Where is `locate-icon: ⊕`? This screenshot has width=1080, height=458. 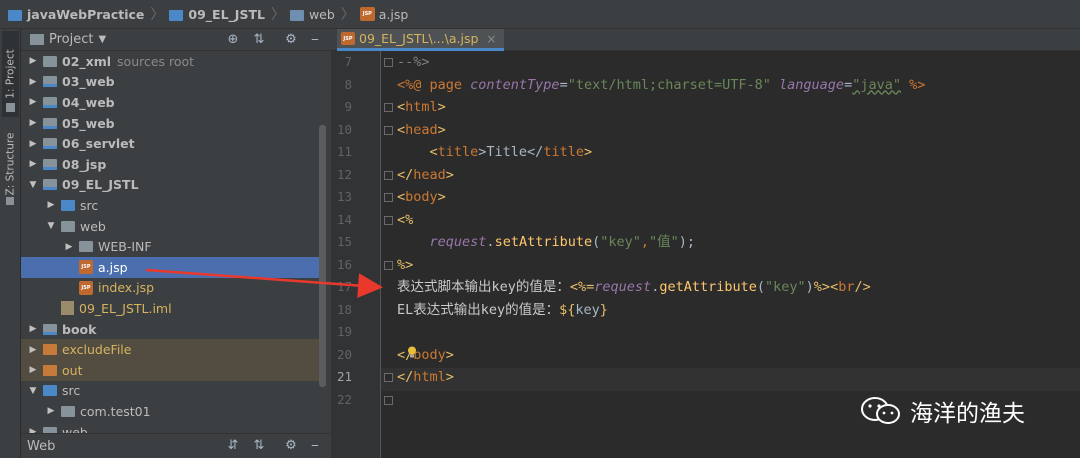 locate-icon: ⊕ is located at coordinates (233, 40).